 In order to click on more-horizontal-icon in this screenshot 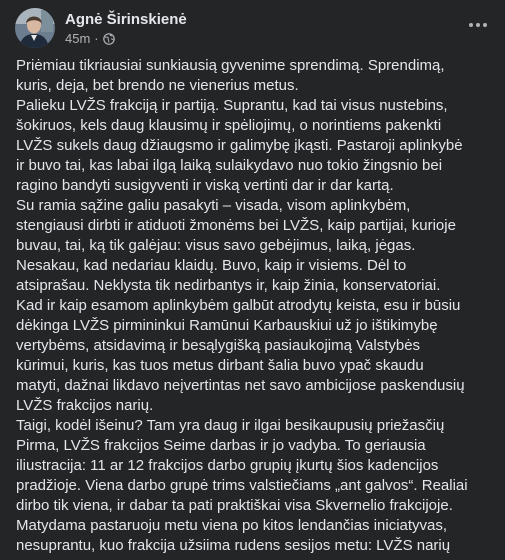, I will do `click(478, 25)`.